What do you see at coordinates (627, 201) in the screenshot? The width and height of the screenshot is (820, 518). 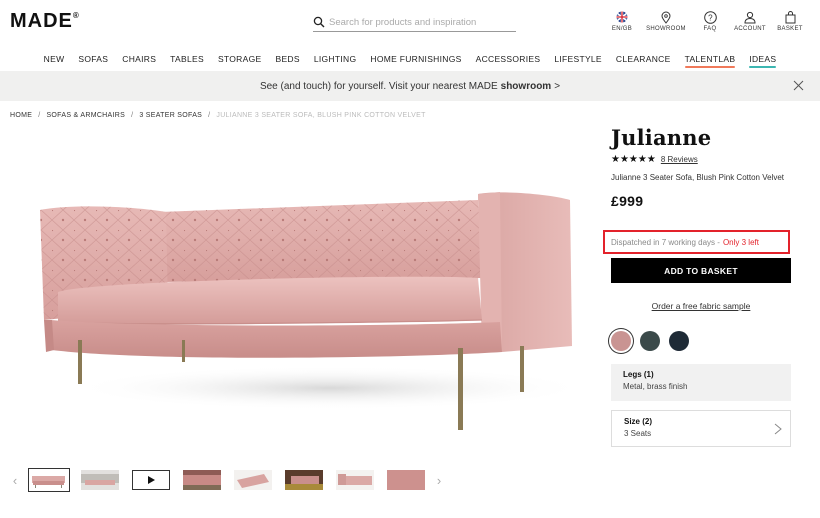 I see `product-price: £999` at bounding box center [627, 201].